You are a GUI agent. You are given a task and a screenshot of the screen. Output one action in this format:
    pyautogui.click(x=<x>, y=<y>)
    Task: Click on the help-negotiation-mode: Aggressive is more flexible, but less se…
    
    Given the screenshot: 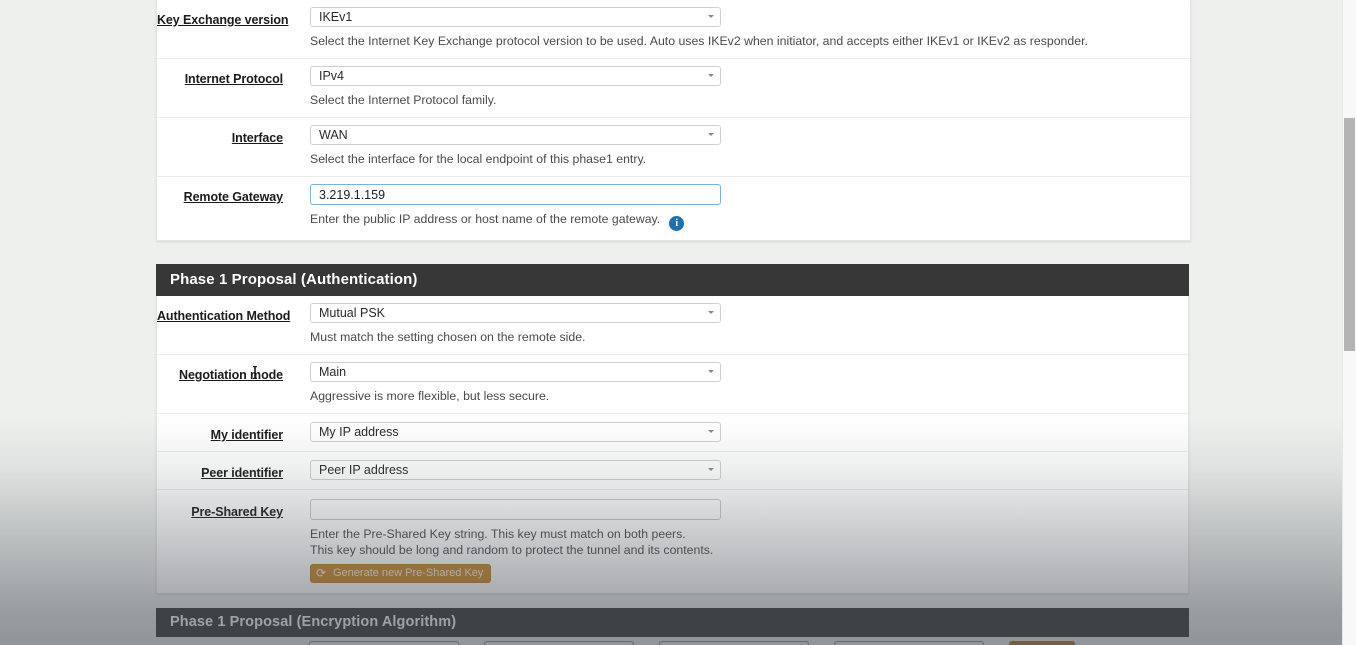 What is the action you would take?
    pyautogui.click(x=430, y=396)
    